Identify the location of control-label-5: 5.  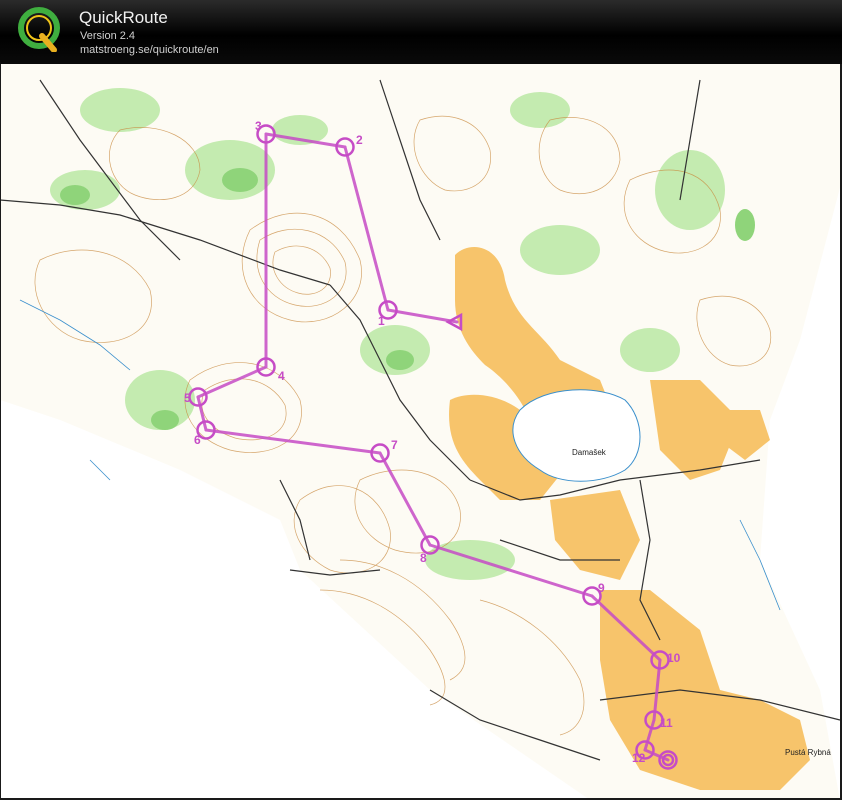
(187, 398).